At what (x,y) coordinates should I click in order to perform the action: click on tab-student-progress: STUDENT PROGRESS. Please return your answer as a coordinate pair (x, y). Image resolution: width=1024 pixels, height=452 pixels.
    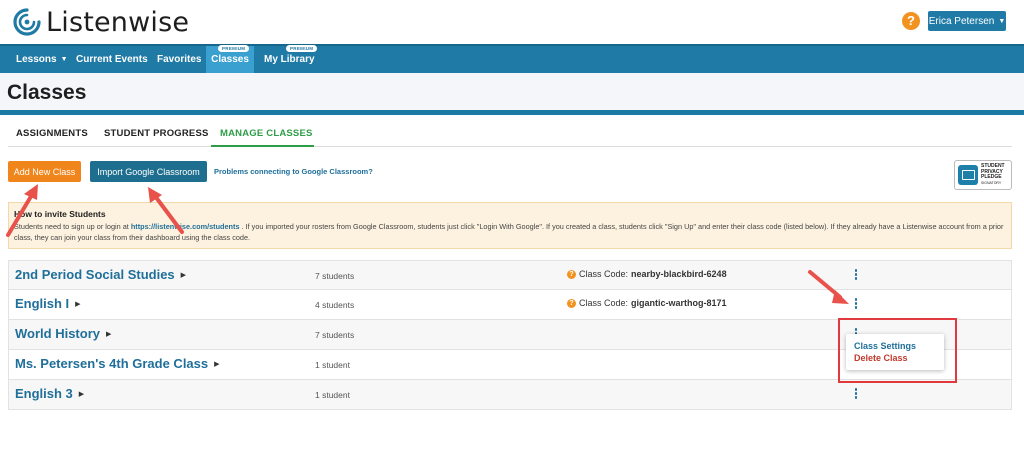
    Looking at the image, I should click on (156, 133).